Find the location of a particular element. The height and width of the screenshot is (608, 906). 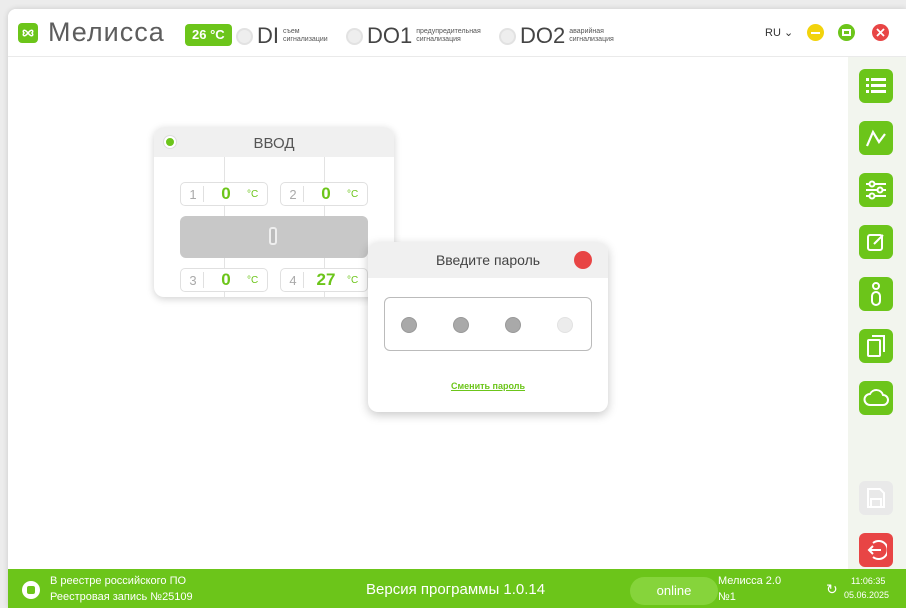

save-button is located at coordinates (876, 498).